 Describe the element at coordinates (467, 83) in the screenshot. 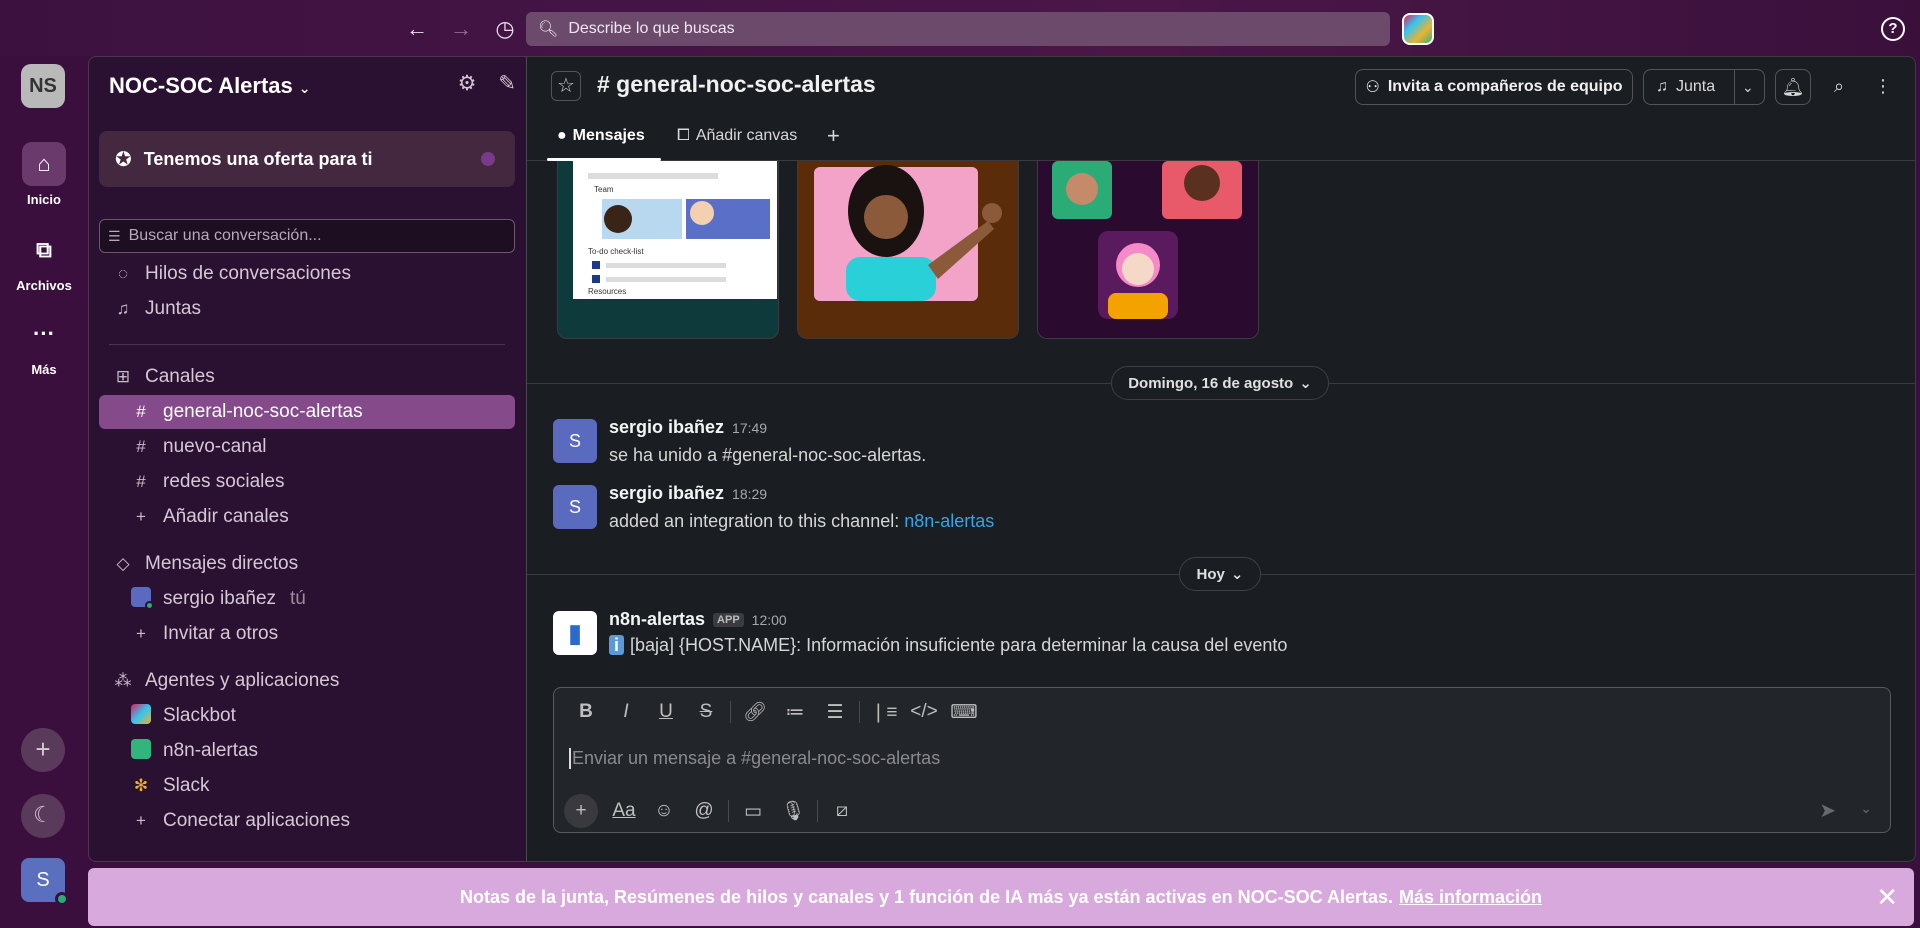

I see `settings-gear-icon: ⚙` at that location.